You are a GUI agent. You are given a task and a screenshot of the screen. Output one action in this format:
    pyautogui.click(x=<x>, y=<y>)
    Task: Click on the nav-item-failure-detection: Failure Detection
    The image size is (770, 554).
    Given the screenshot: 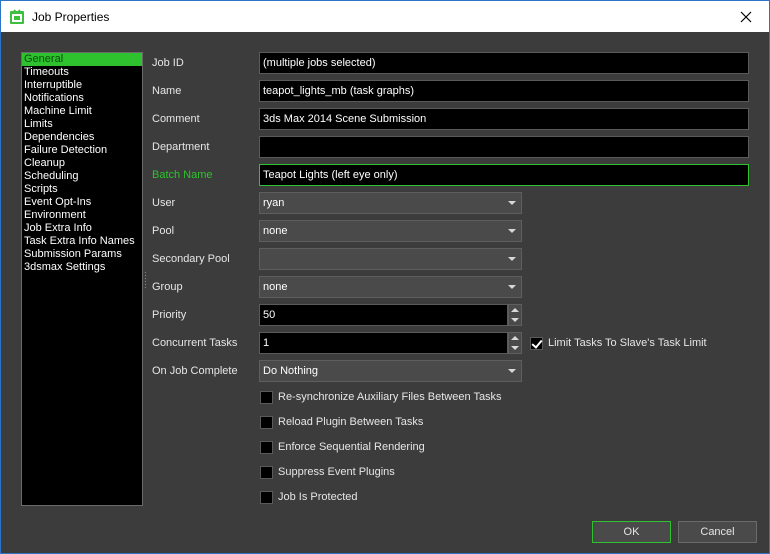 What is the action you would take?
    pyautogui.click(x=82, y=150)
    